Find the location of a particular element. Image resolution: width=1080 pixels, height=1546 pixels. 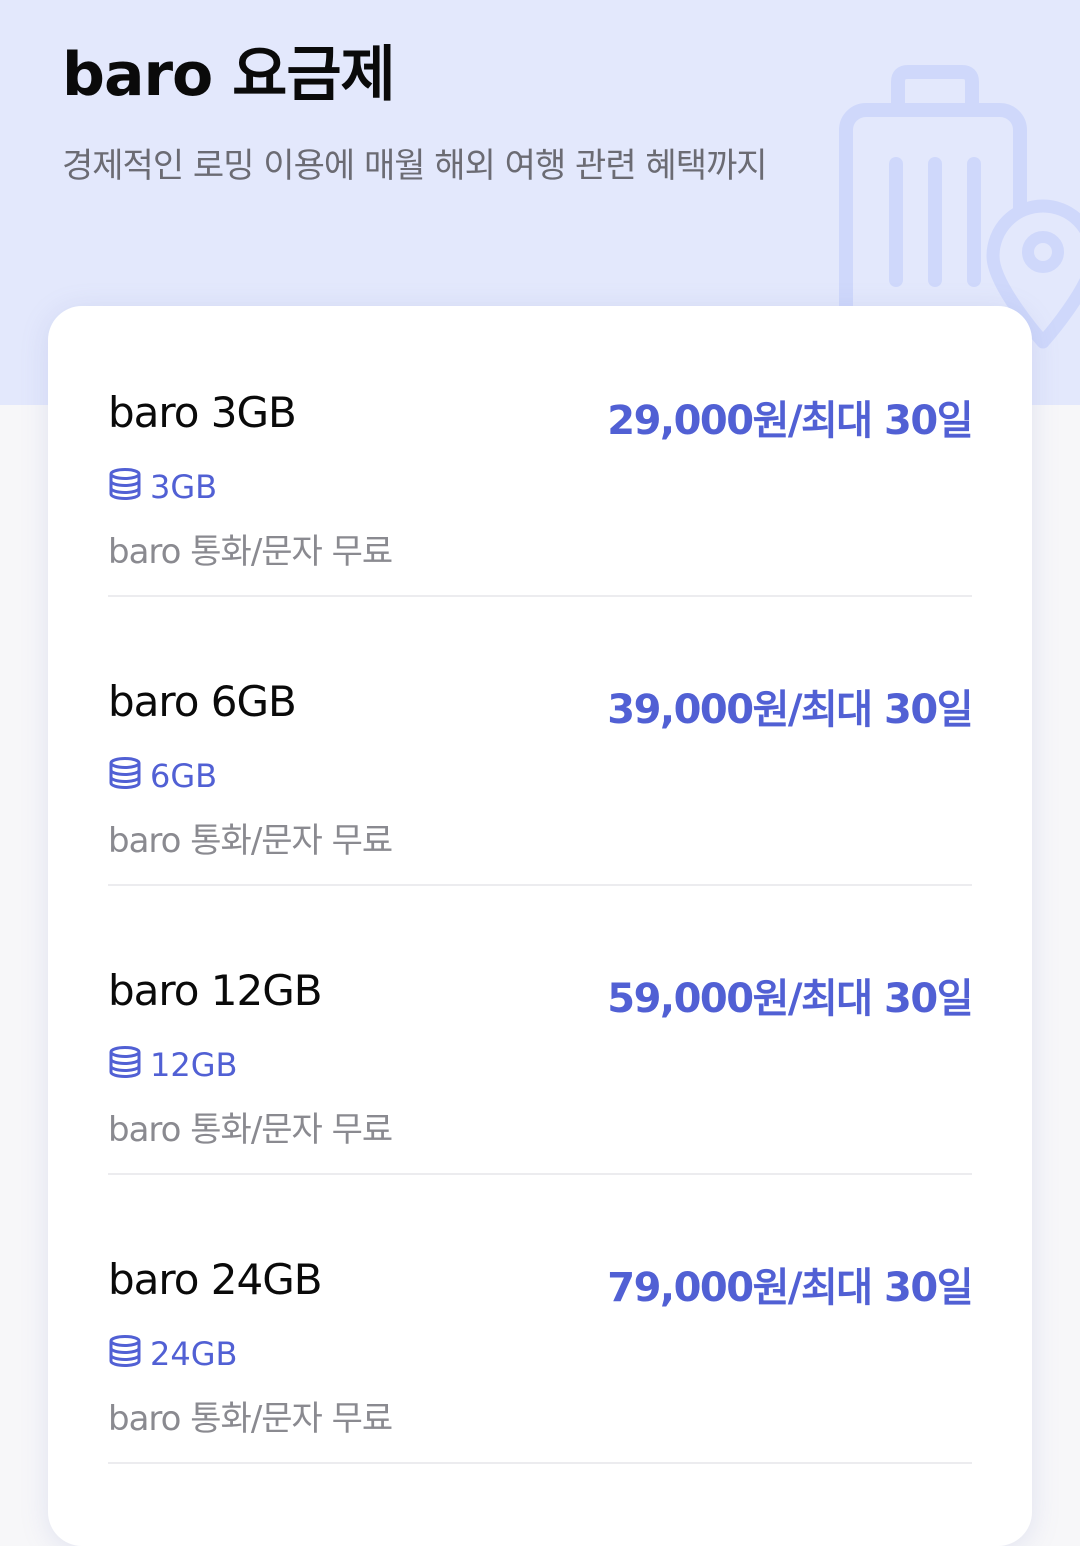

plan-name: baro 3GB is located at coordinates (202, 412).